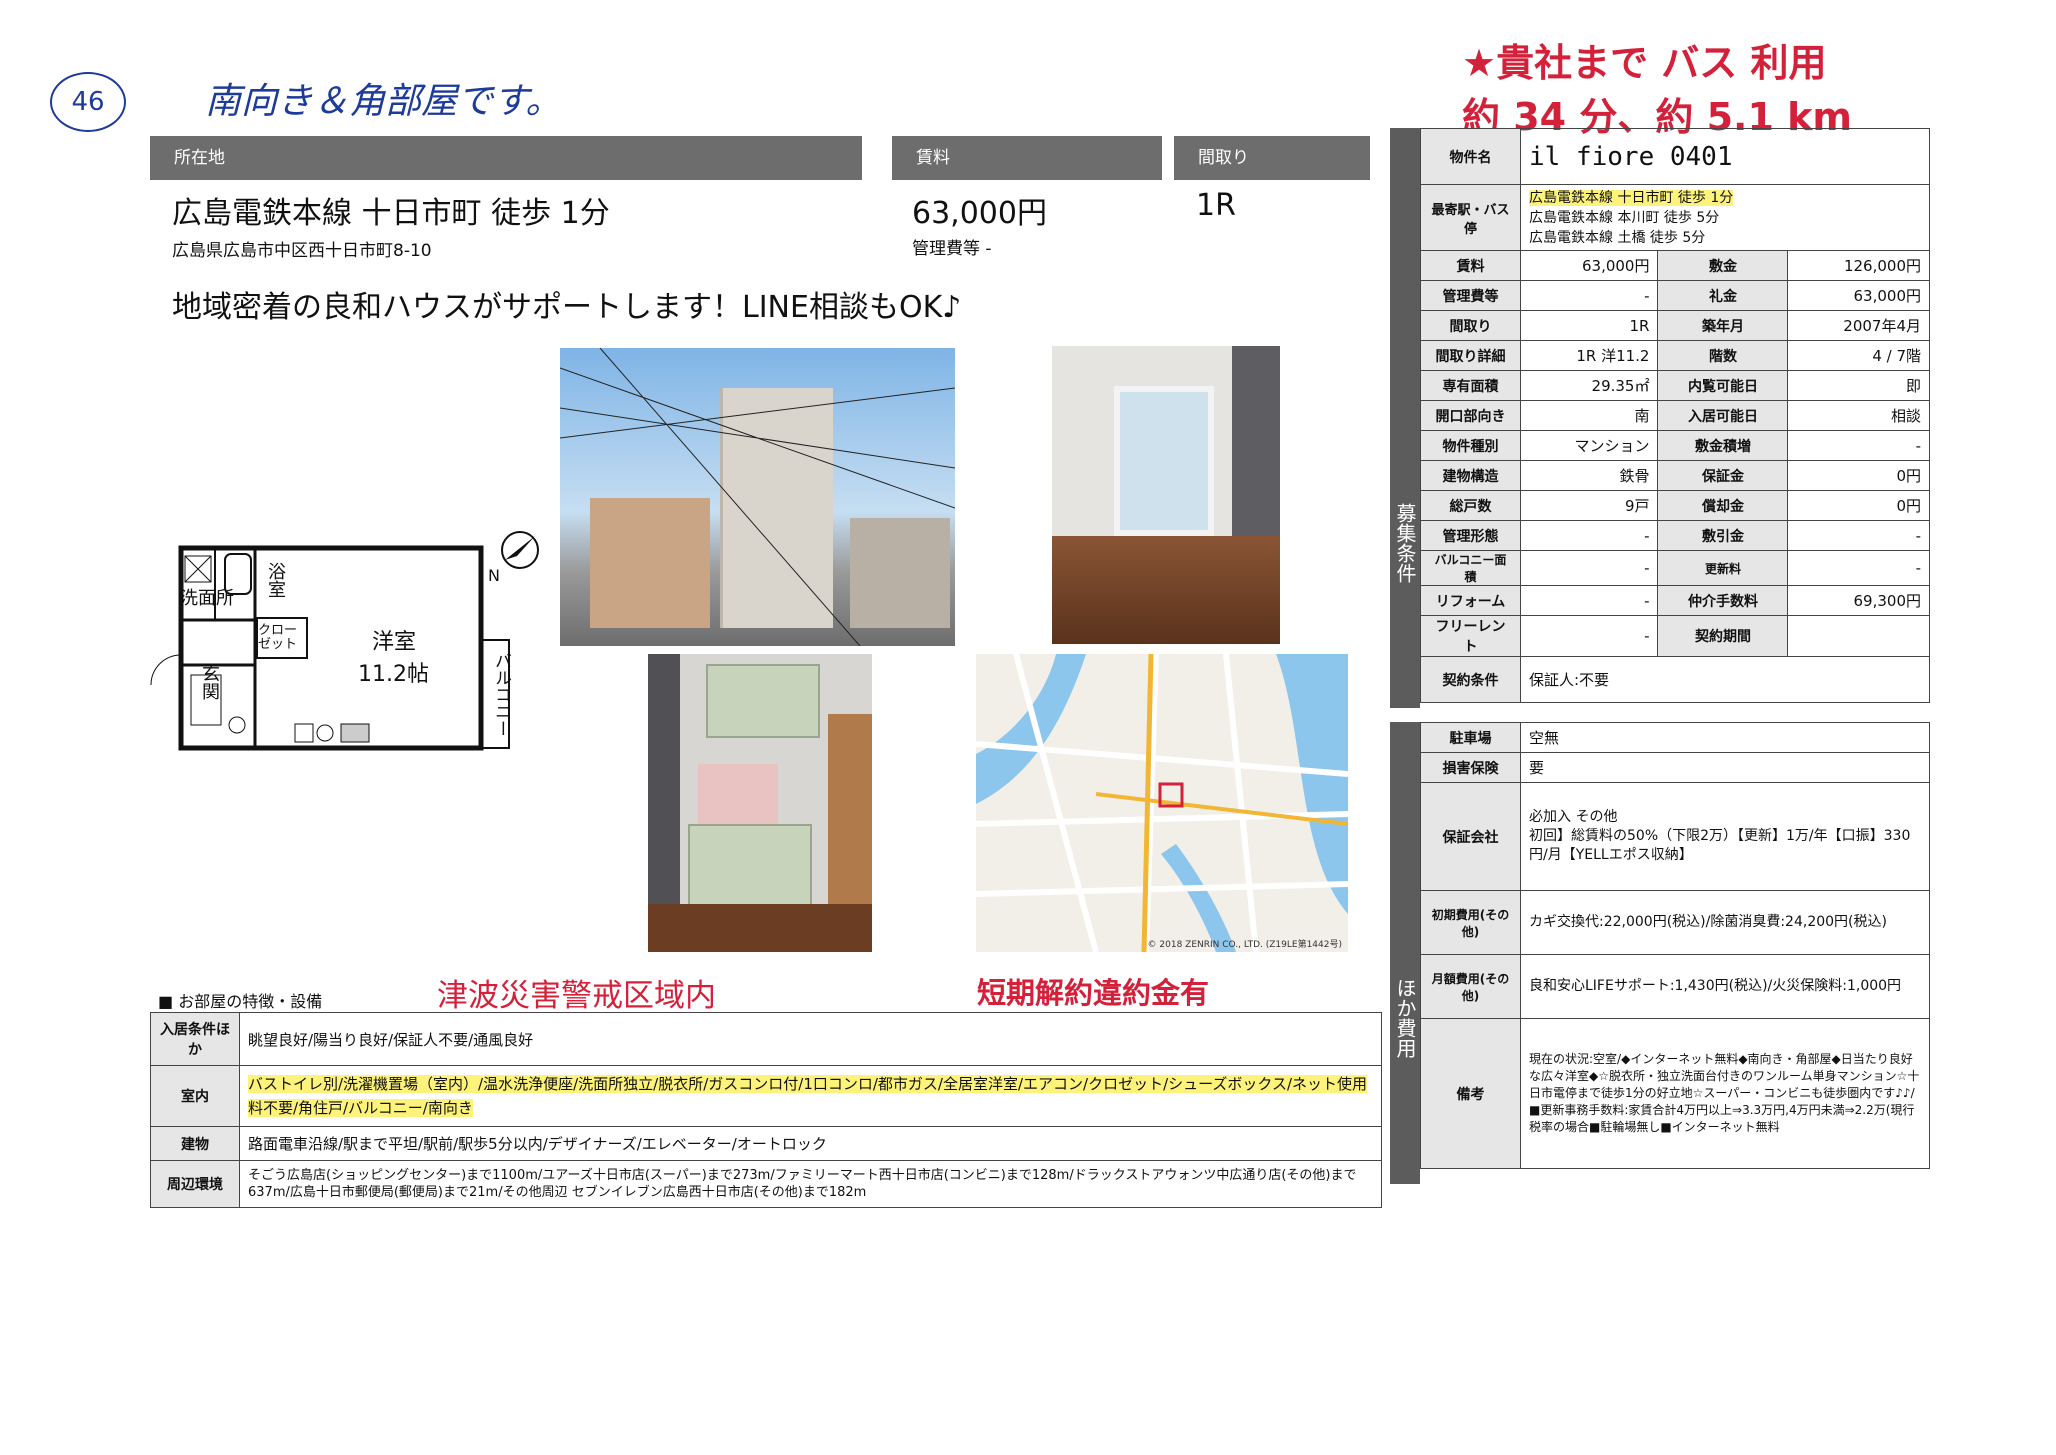 This screenshot has height=1455, width=2056. What do you see at coordinates (1858, 265) in the screenshot?
I see `condition-value: 126,000円` at bounding box center [1858, 265].